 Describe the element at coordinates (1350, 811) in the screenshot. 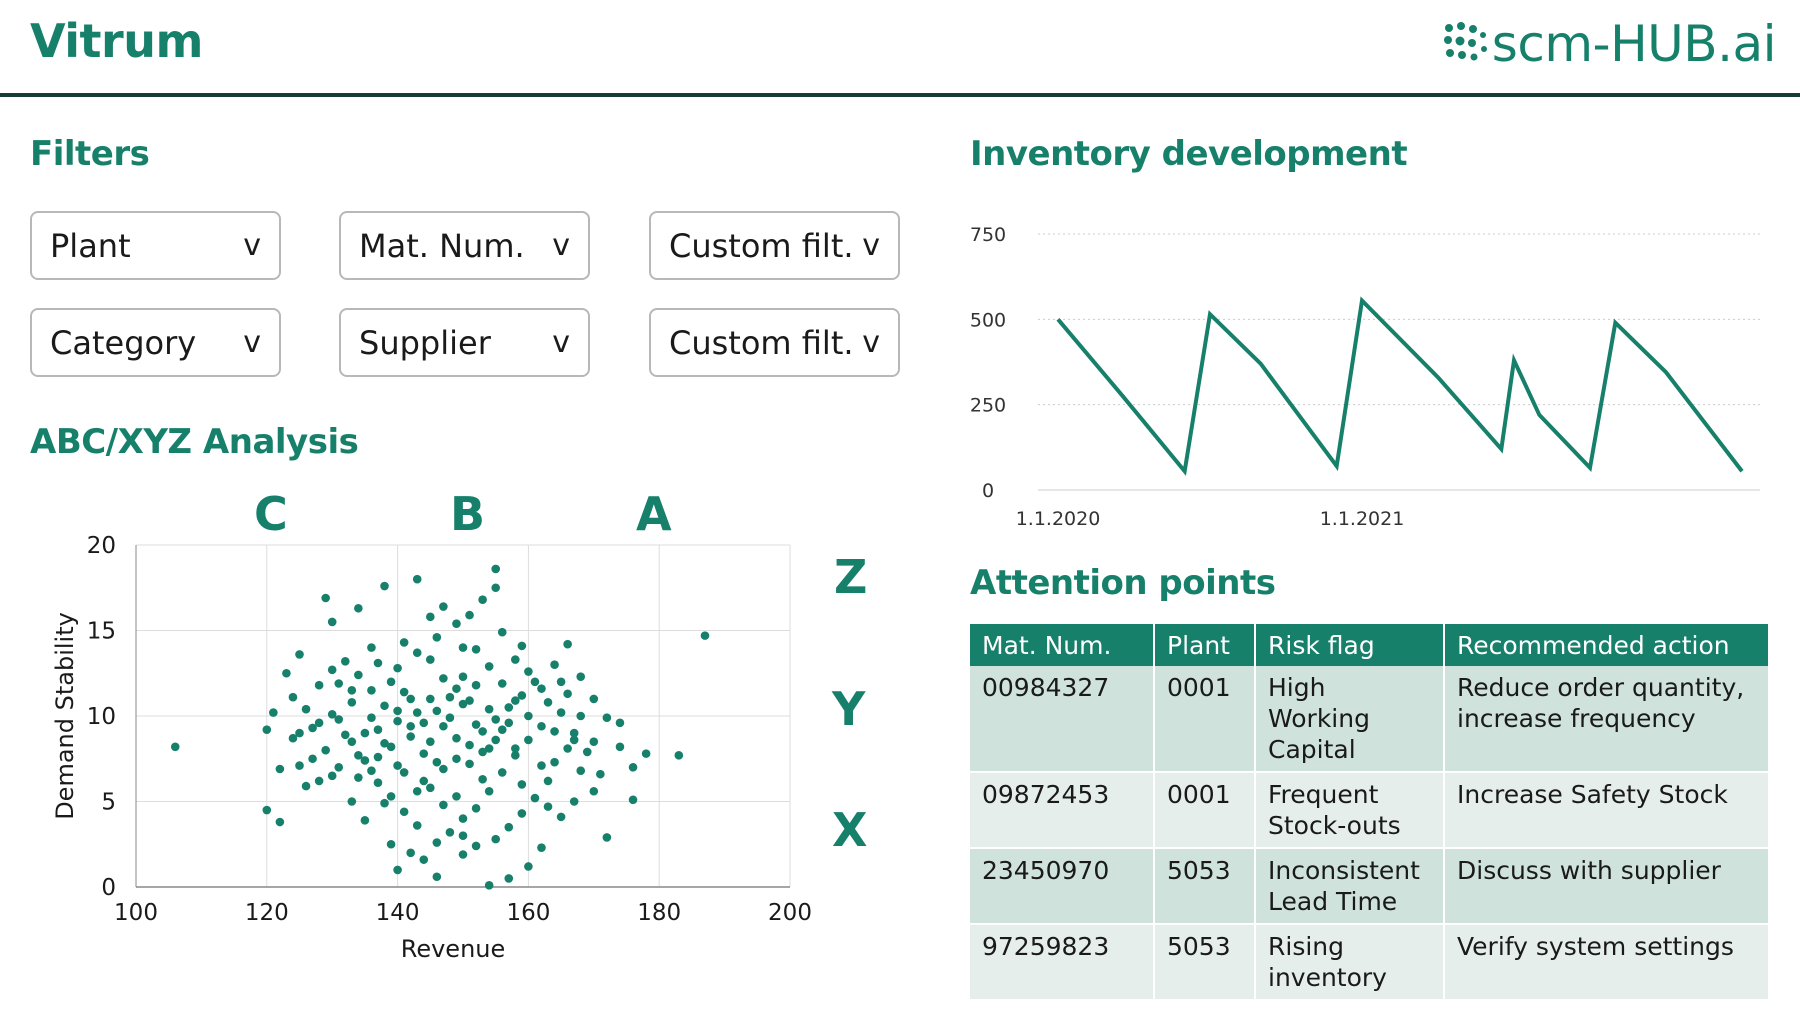

I see `risk-flag-cell: Frequent Stock-outs` at that location.